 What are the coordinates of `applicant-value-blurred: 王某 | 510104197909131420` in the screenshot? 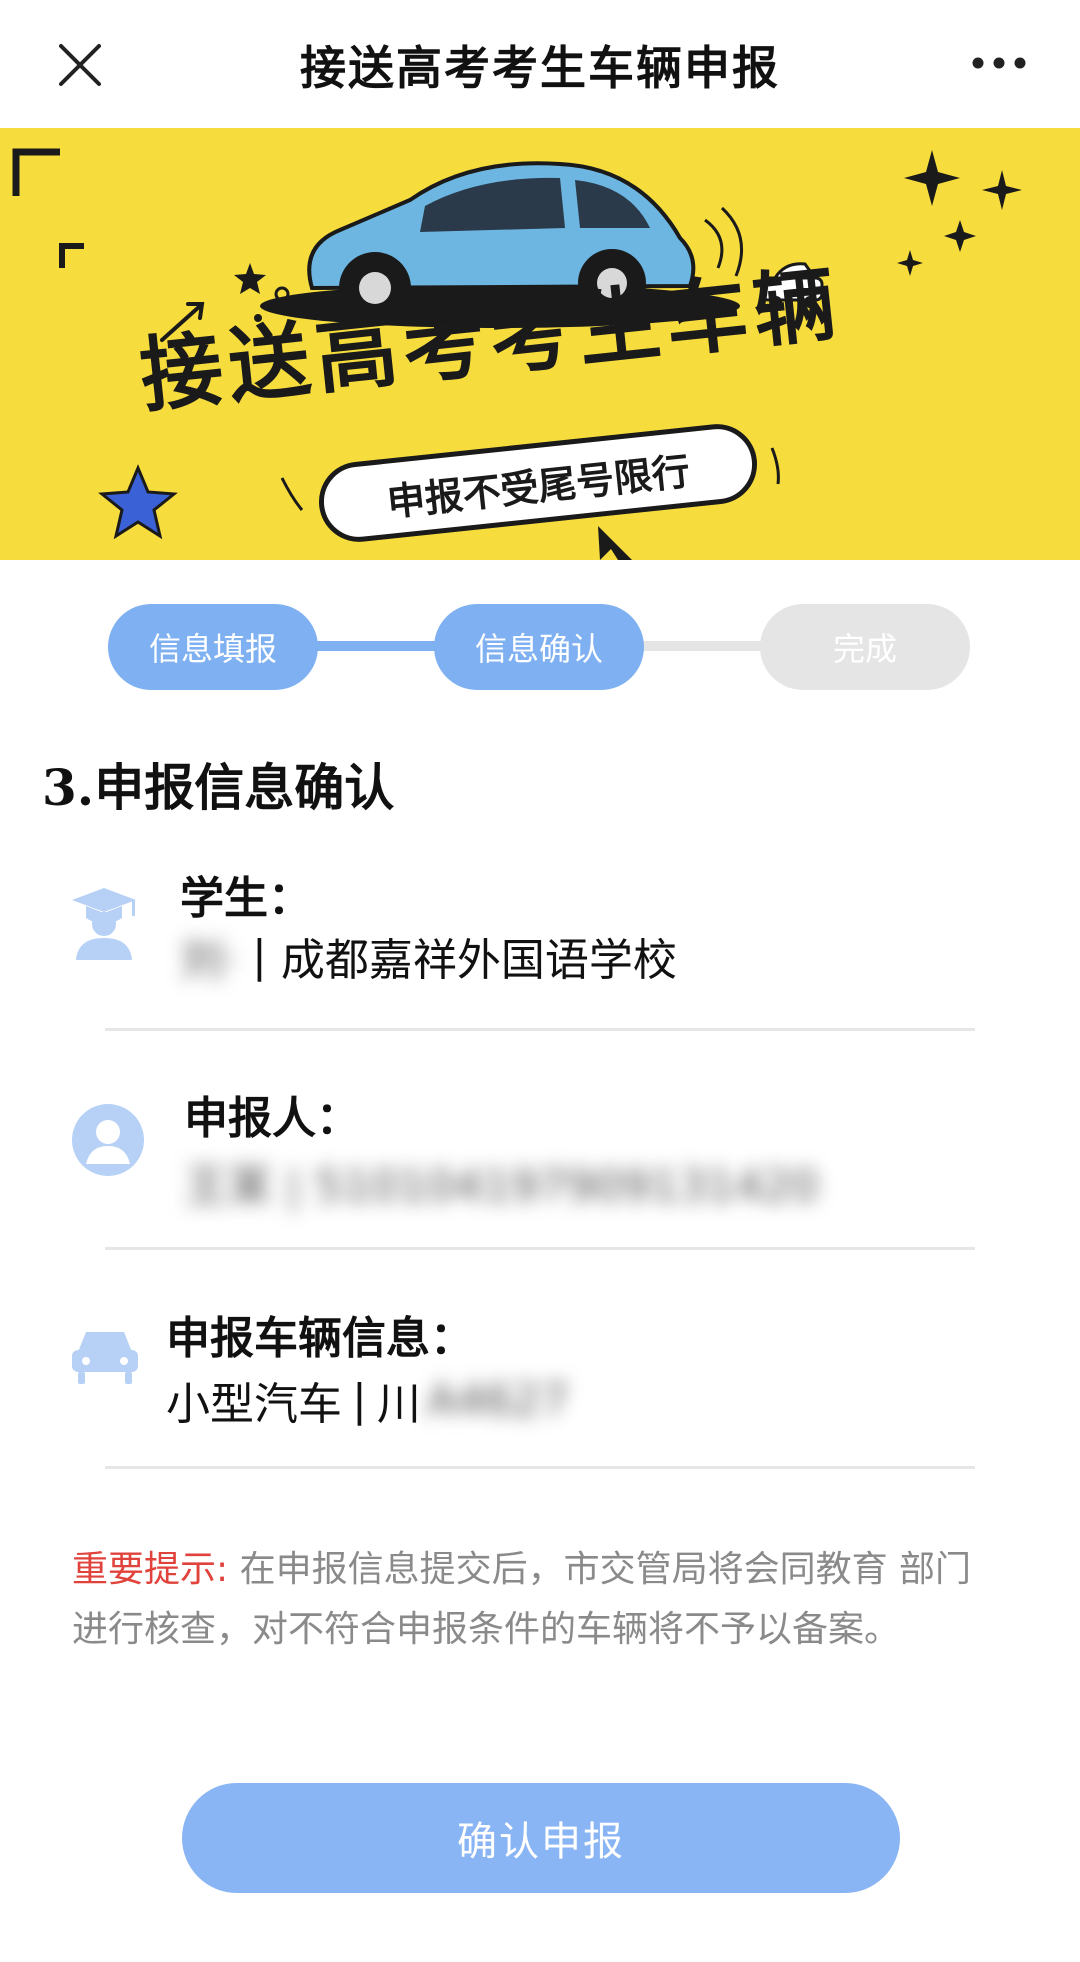 It's located at (501, 1186).